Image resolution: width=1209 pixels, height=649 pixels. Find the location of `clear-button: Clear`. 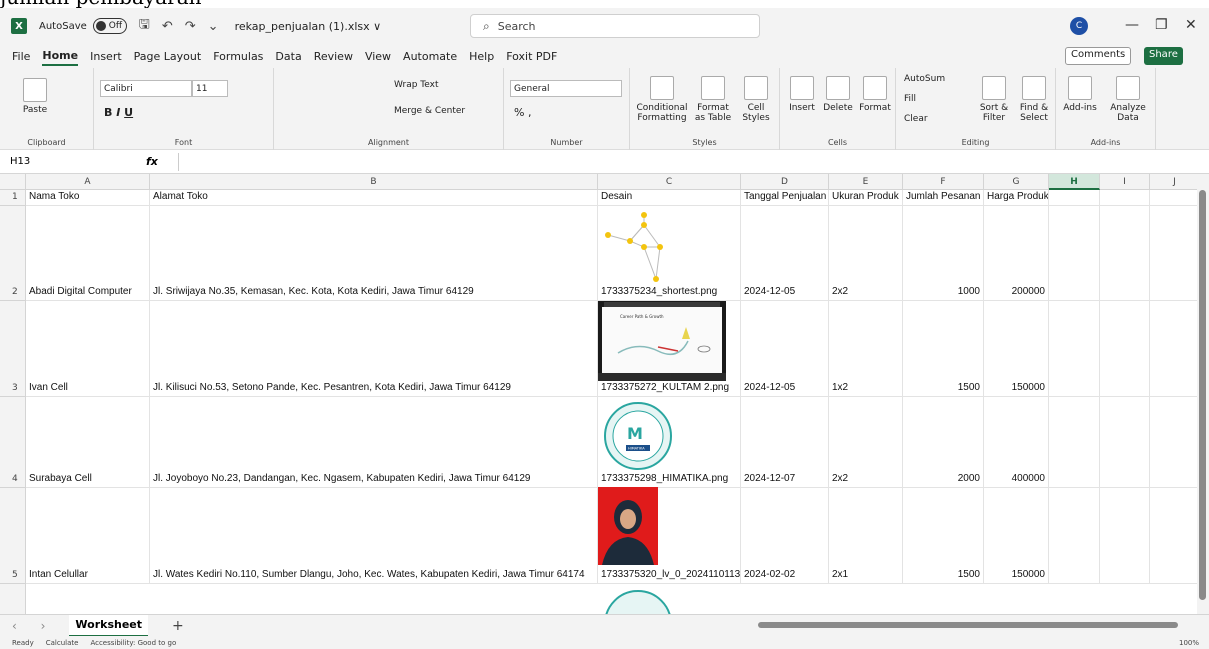

clear-button: Clear is located at coordinates (916, 119).